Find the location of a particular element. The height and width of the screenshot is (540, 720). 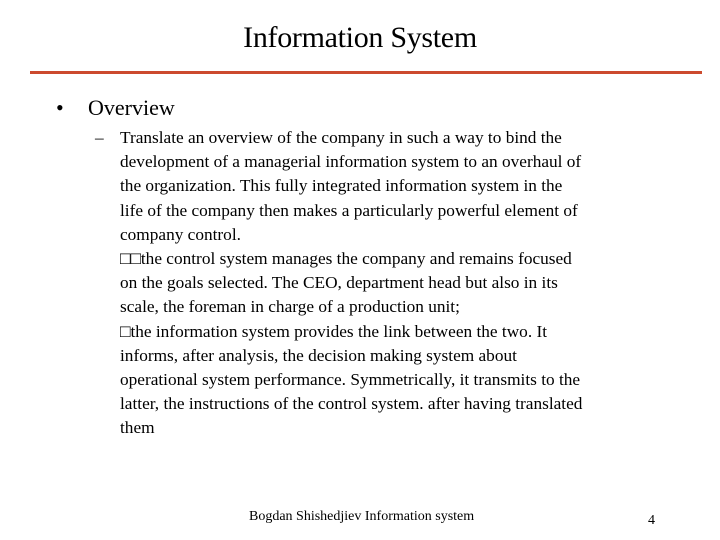

title-divider is located at coordinates (366, 72).